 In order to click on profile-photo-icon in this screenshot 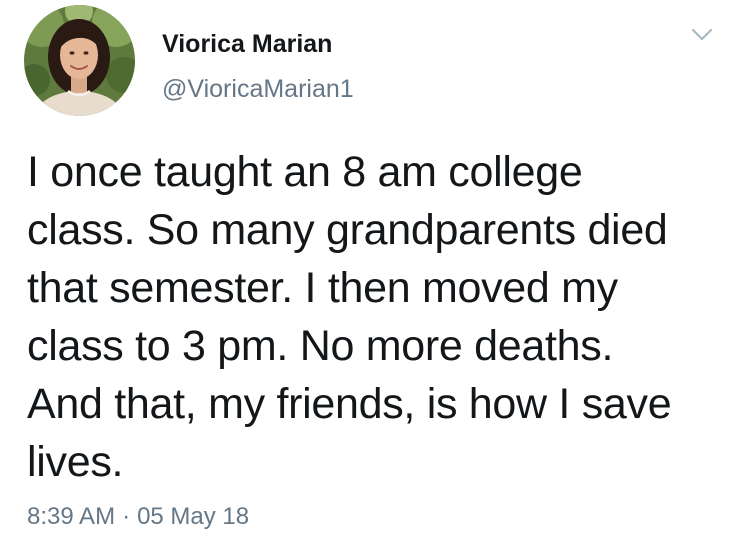, I will do `click(79, 60)`.